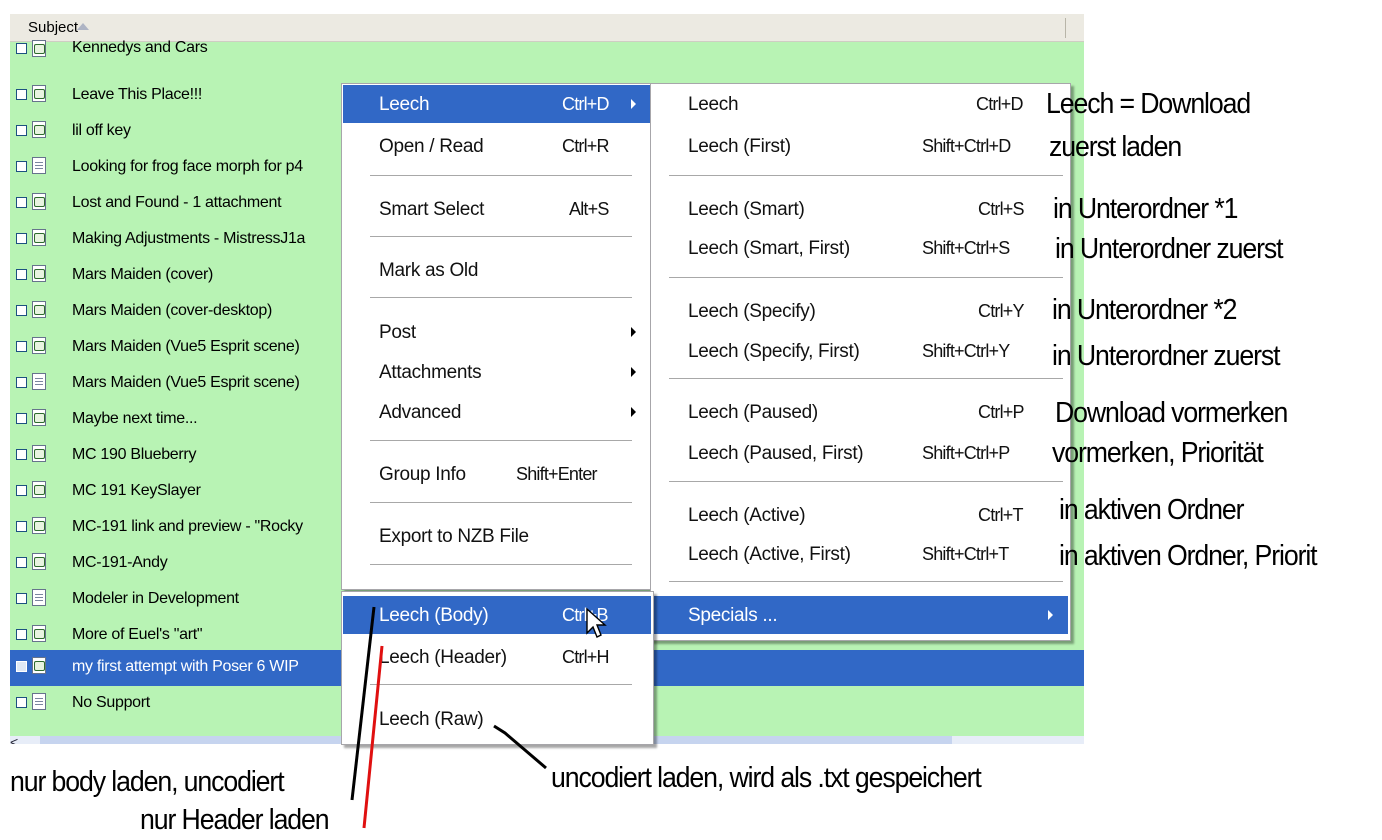 Image resolution: width=1382 pixels, height=840 pixels. Describe the element at coordinates (1145, 310) in the screenshot. I see `annotation-text: in Unterordner *2` at that location.